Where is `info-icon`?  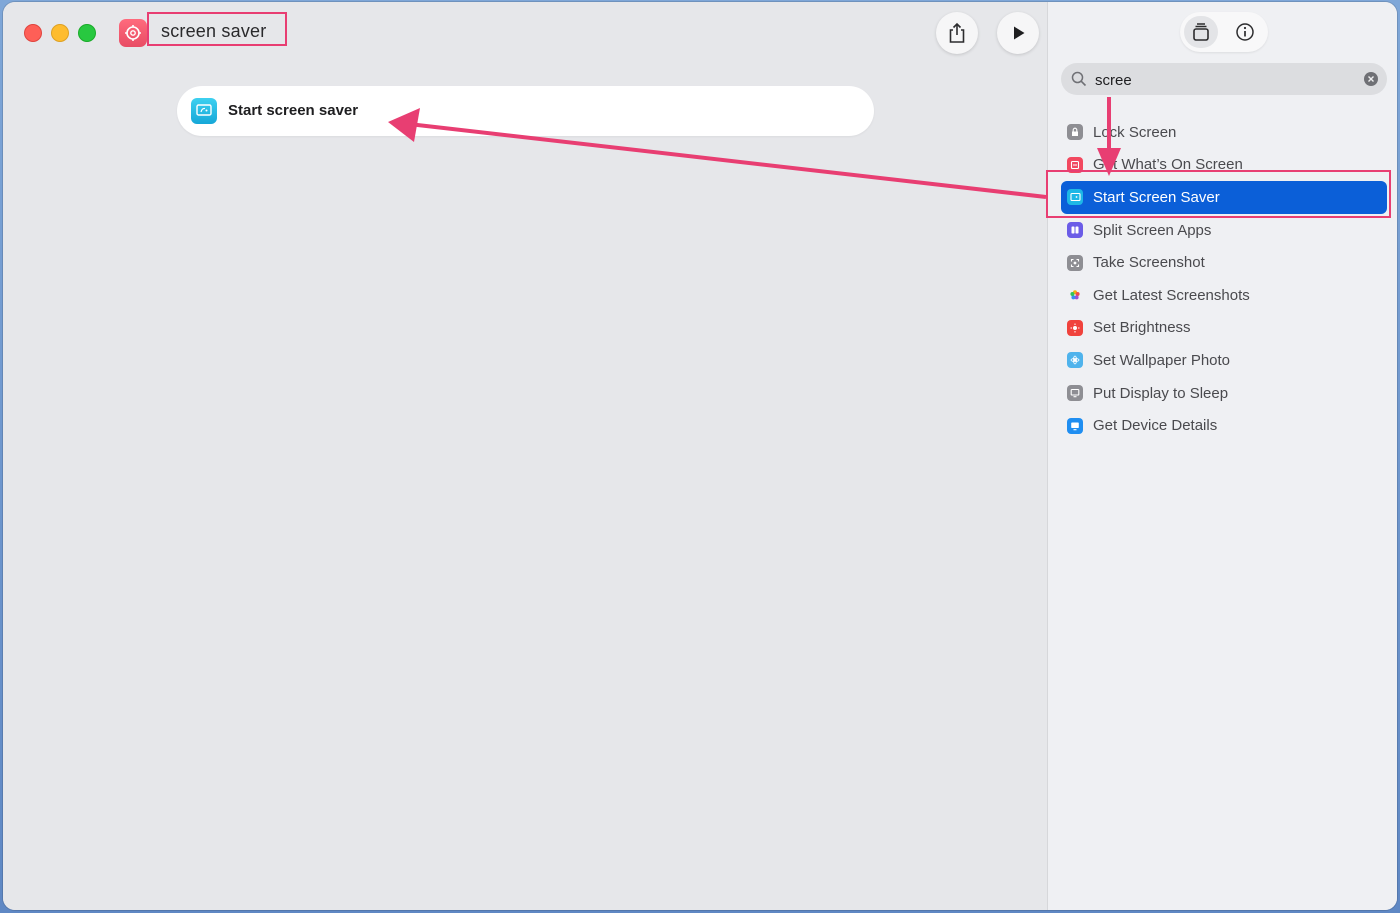 info-icon is located at coordinates (1245, 32).